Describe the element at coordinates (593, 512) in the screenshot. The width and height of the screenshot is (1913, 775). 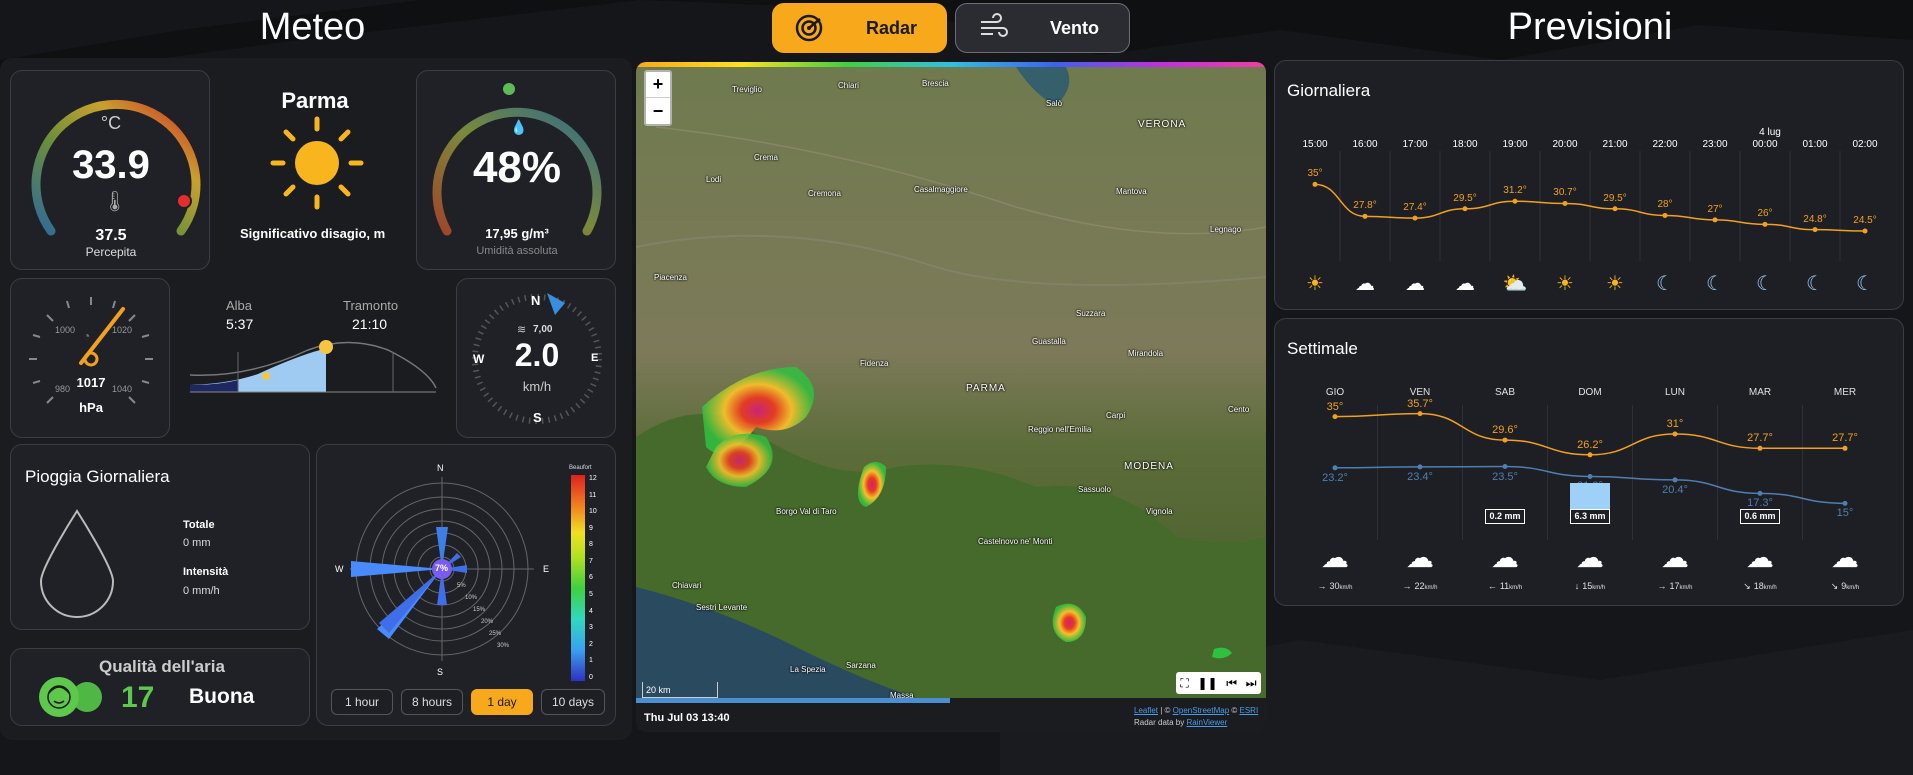
I see `beaufort-label: 10` at that location.